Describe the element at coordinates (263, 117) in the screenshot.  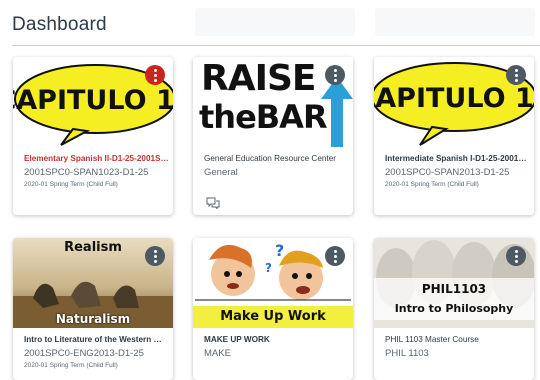
I see `hero-text-thebar: theBAR` at that location.